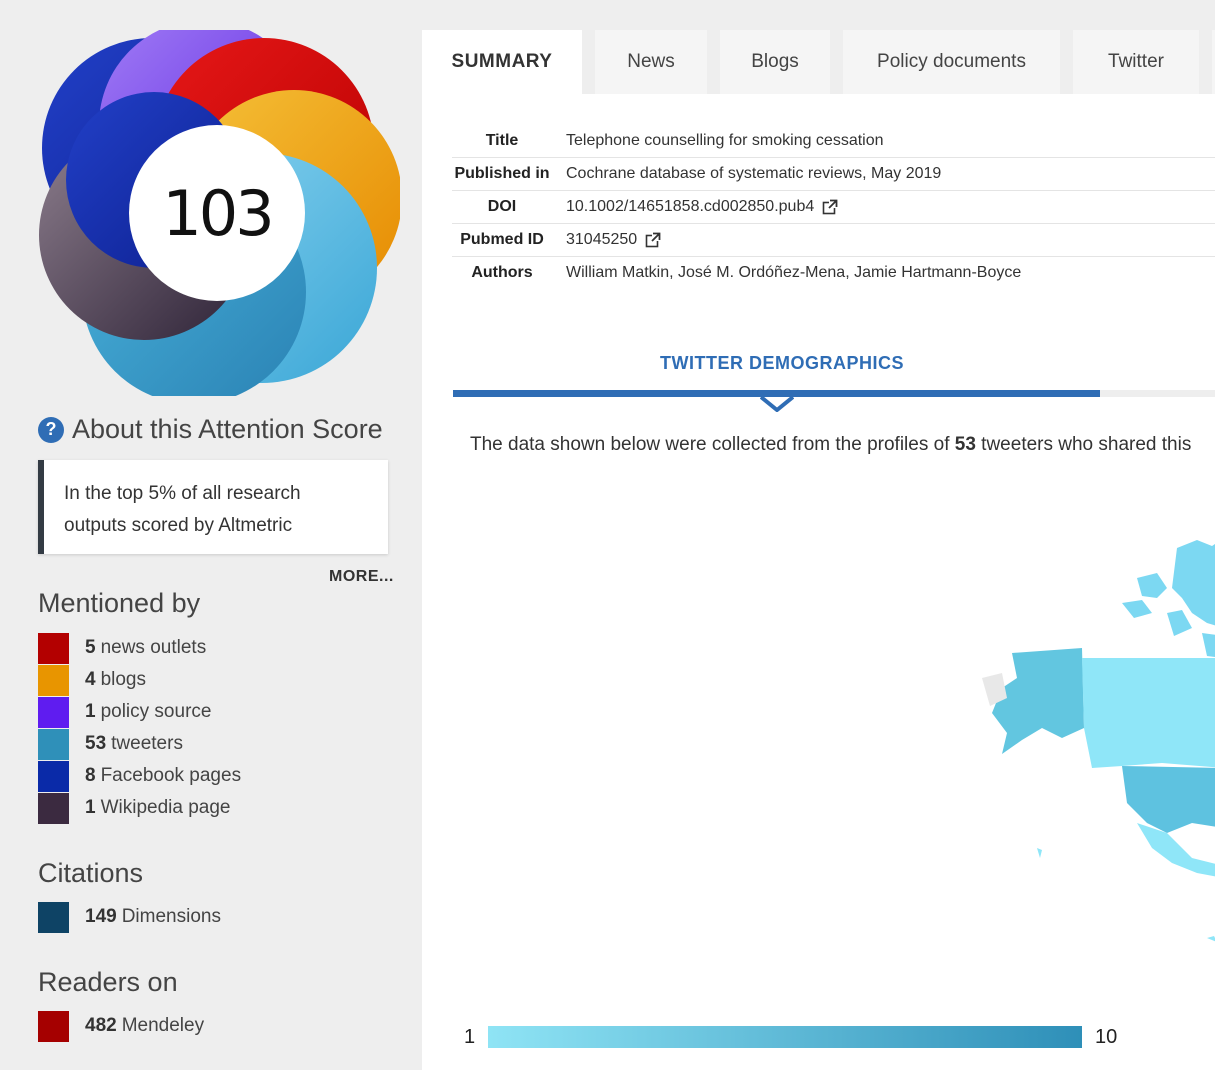 The height and width of the screenshot is (1070, 1215). What do you see at coordinates (90, 775) in the screenshot?
I see `mention-count: 8` at bounding box center [90, 775].